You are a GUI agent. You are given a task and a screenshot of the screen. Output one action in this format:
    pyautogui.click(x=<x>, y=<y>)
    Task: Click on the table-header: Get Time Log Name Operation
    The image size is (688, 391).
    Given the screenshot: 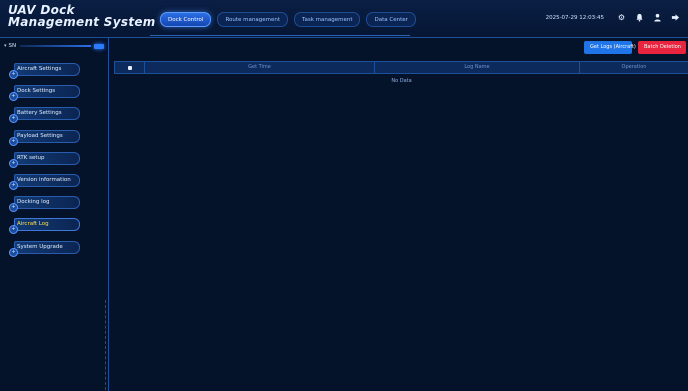 What is the action you would take?
    pyautogui.click(x=401, y=67)
    